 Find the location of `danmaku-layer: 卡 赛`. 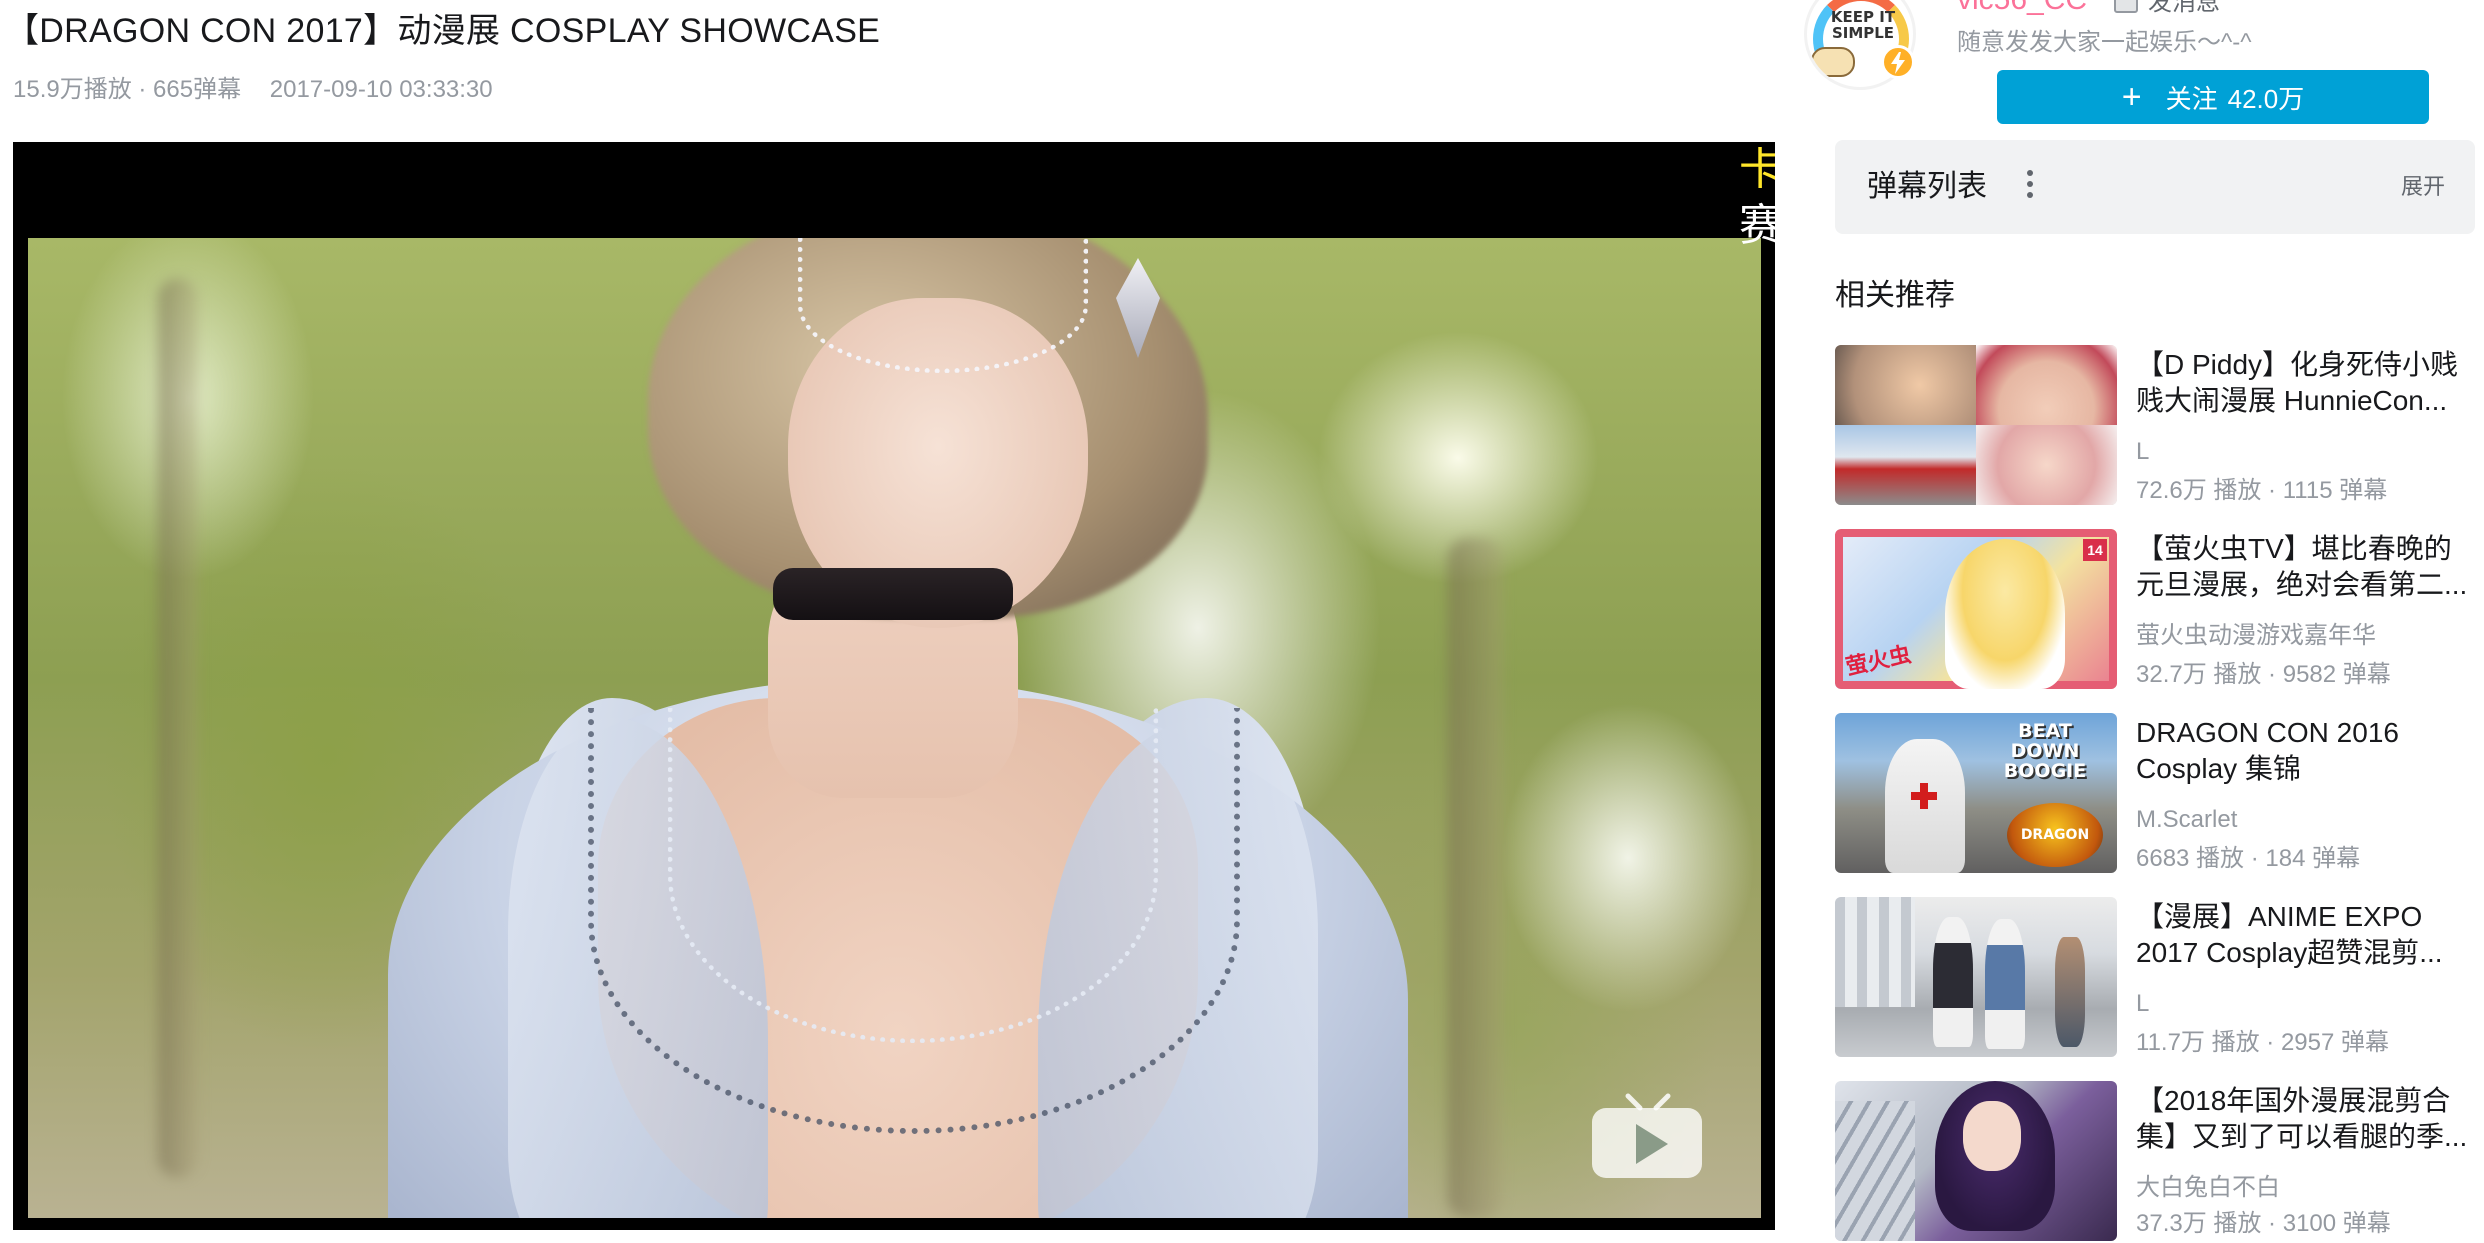

danmaku-layer: 卡 赛 is located at coordinates (1757, 198).